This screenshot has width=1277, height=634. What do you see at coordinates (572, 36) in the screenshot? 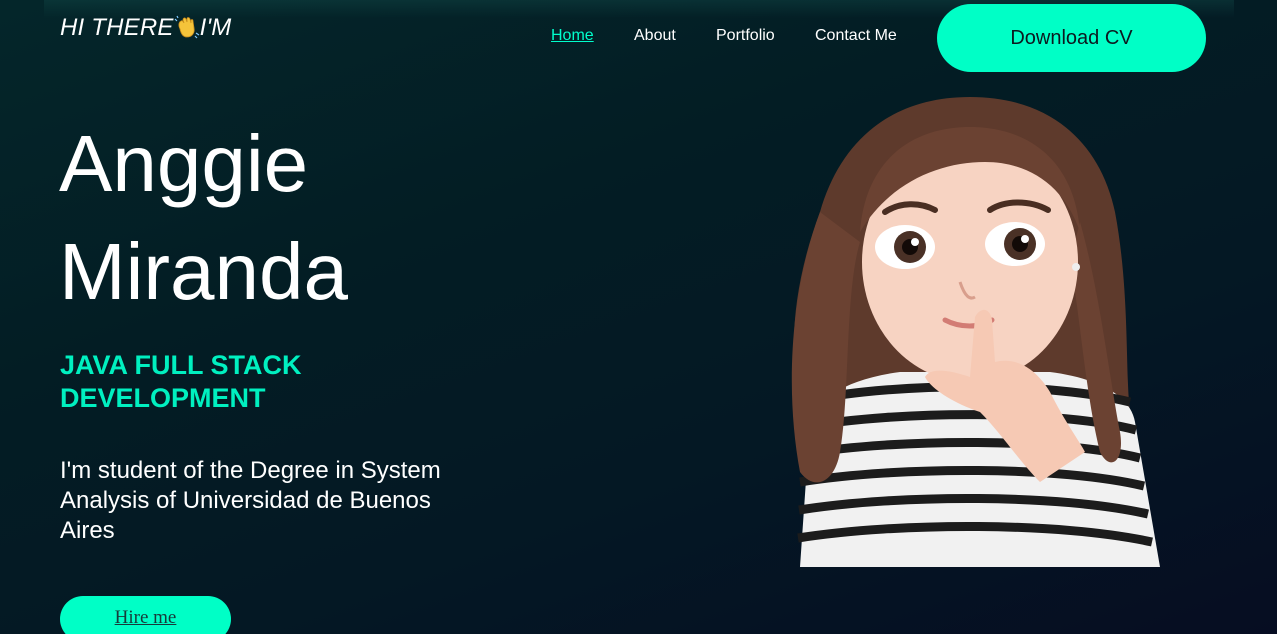
I see `nav-home-link: Home` at bounding box center [572, 36].